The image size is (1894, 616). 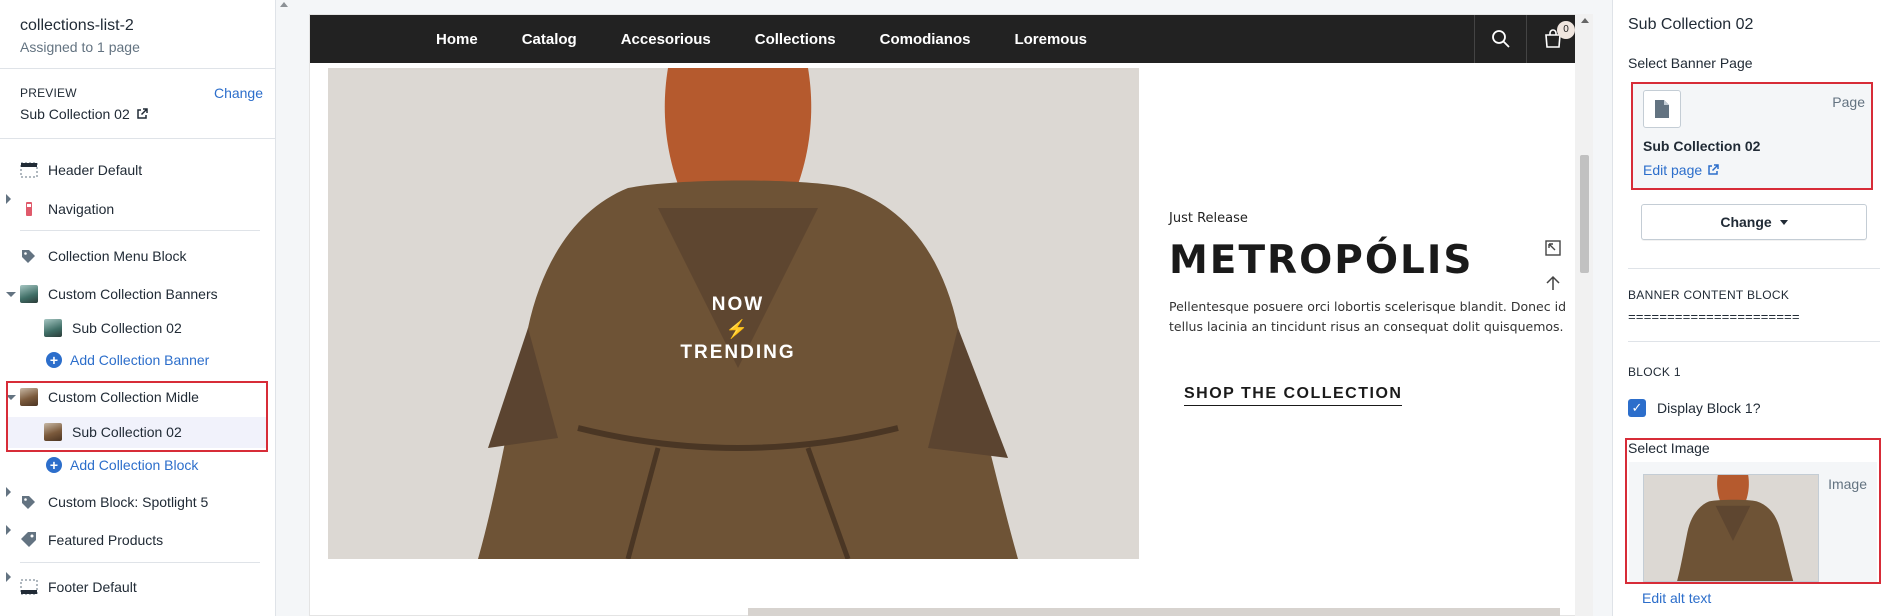 I want to click on add-link-label: Add Collection Banner, so click(x=140, y=360).